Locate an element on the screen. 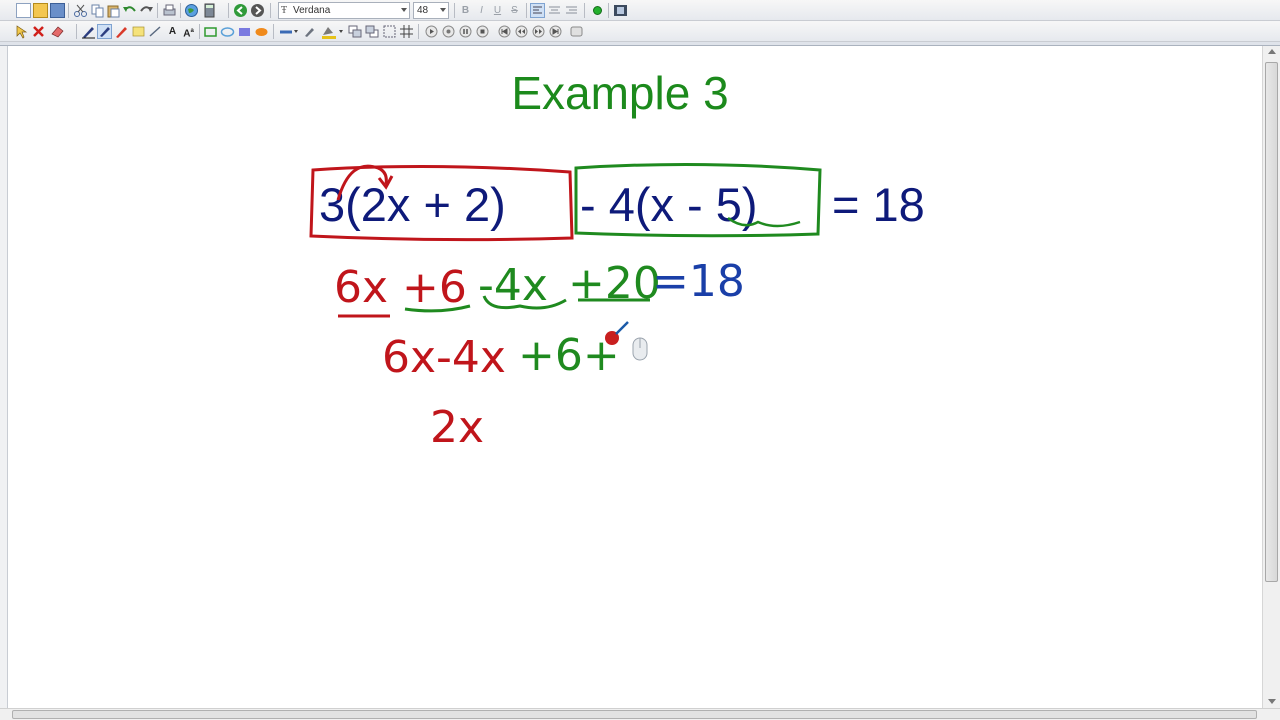 This screenshot has height=720, width=1280. vertical-scrollbar is located at coordinates (1271, 377).